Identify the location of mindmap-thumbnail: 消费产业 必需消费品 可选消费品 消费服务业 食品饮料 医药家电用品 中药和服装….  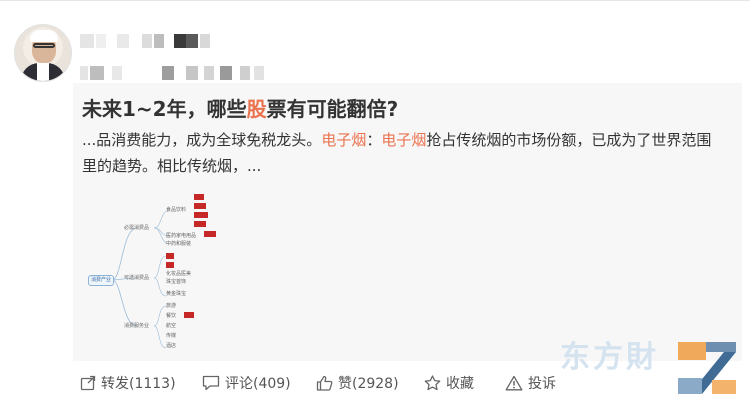
(157, 275).